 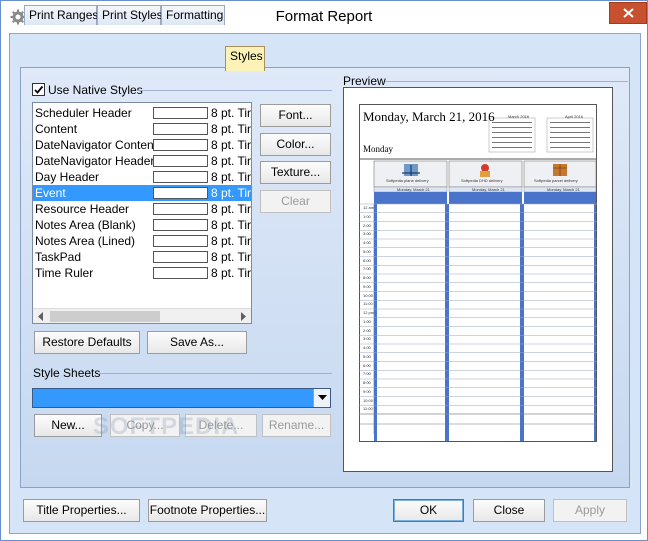 I want to click on clear-button: Clear, so click(x=295, y=201).